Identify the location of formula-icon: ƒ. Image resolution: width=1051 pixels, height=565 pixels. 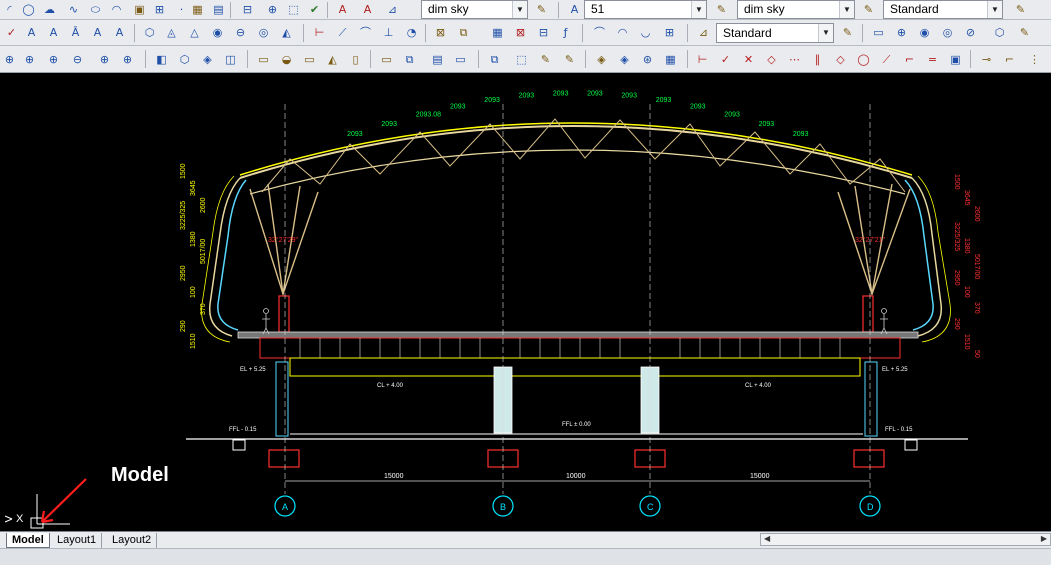
(565, 32).